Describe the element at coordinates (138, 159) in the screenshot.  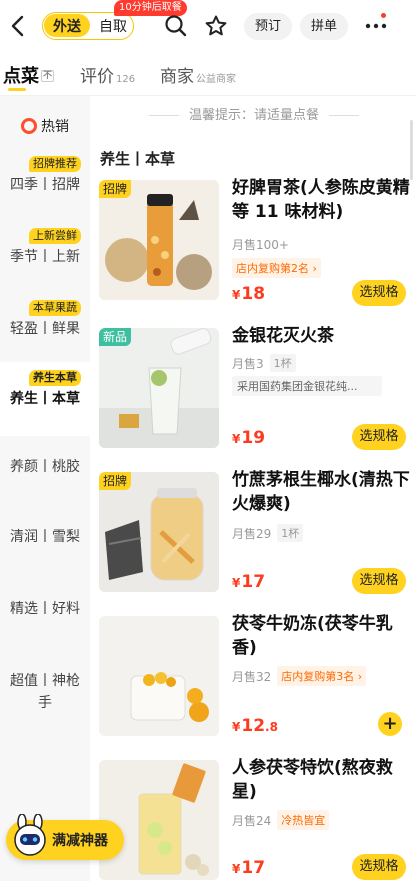
I see `section-title: 养生丨本草` at that location.